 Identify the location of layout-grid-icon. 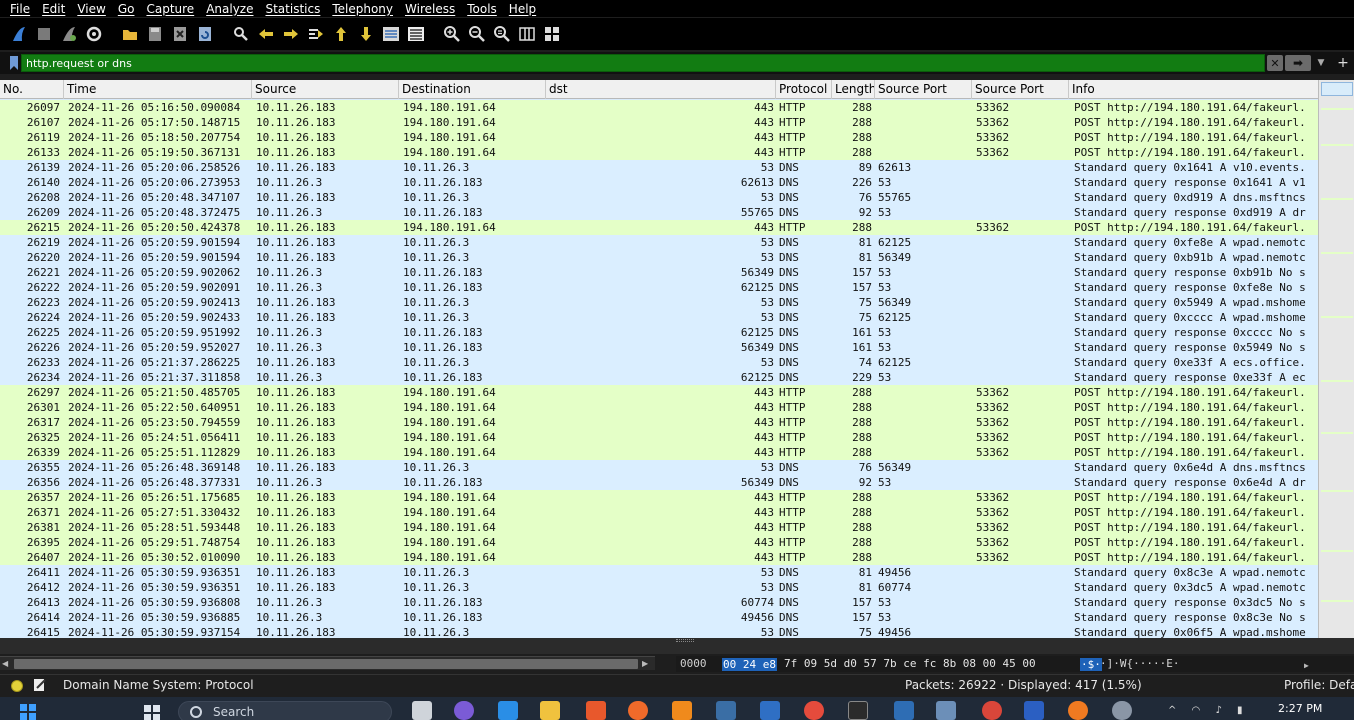
(552, 34).